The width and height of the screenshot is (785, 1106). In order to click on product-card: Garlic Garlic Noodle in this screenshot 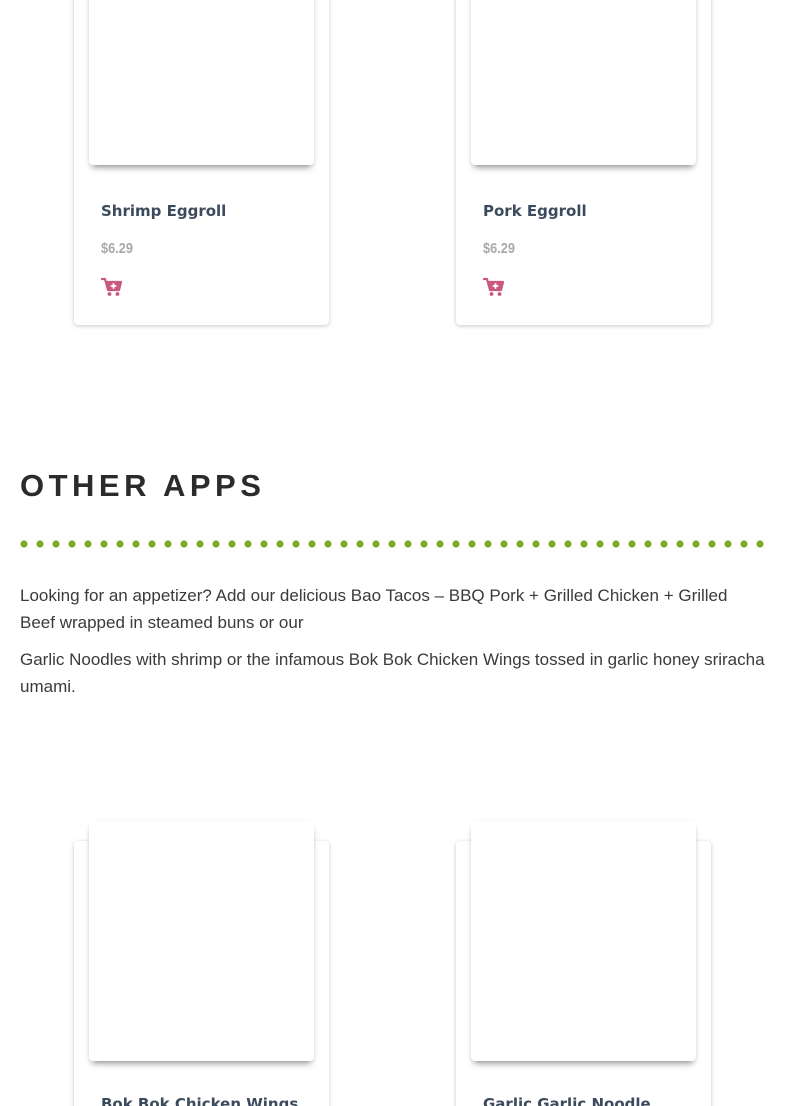, I will do `click(583, 963)`.